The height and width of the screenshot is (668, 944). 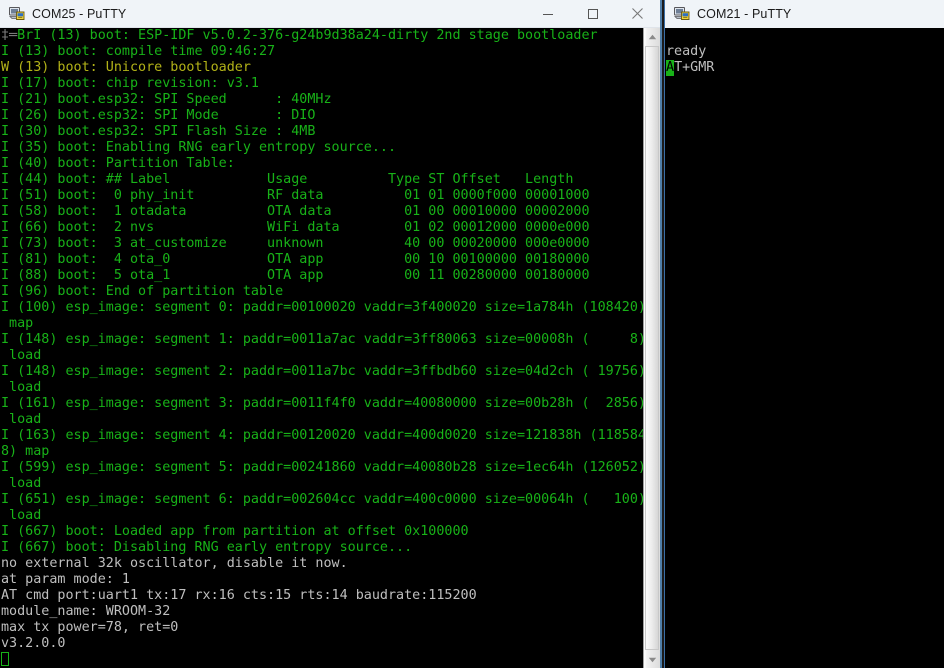 I want to click on close-button, so click(x=637, y=14).